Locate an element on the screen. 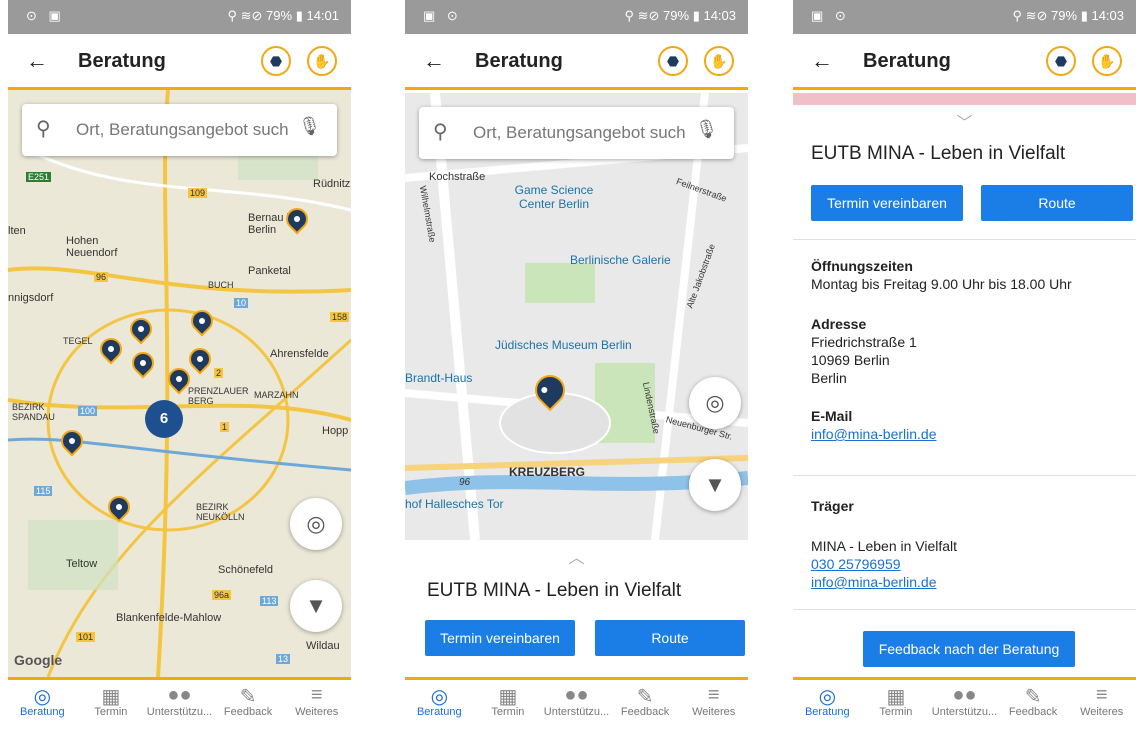 This screenshot has width=1136, height=729. search-icon: ⚲ is located at coordinates (440, 132).